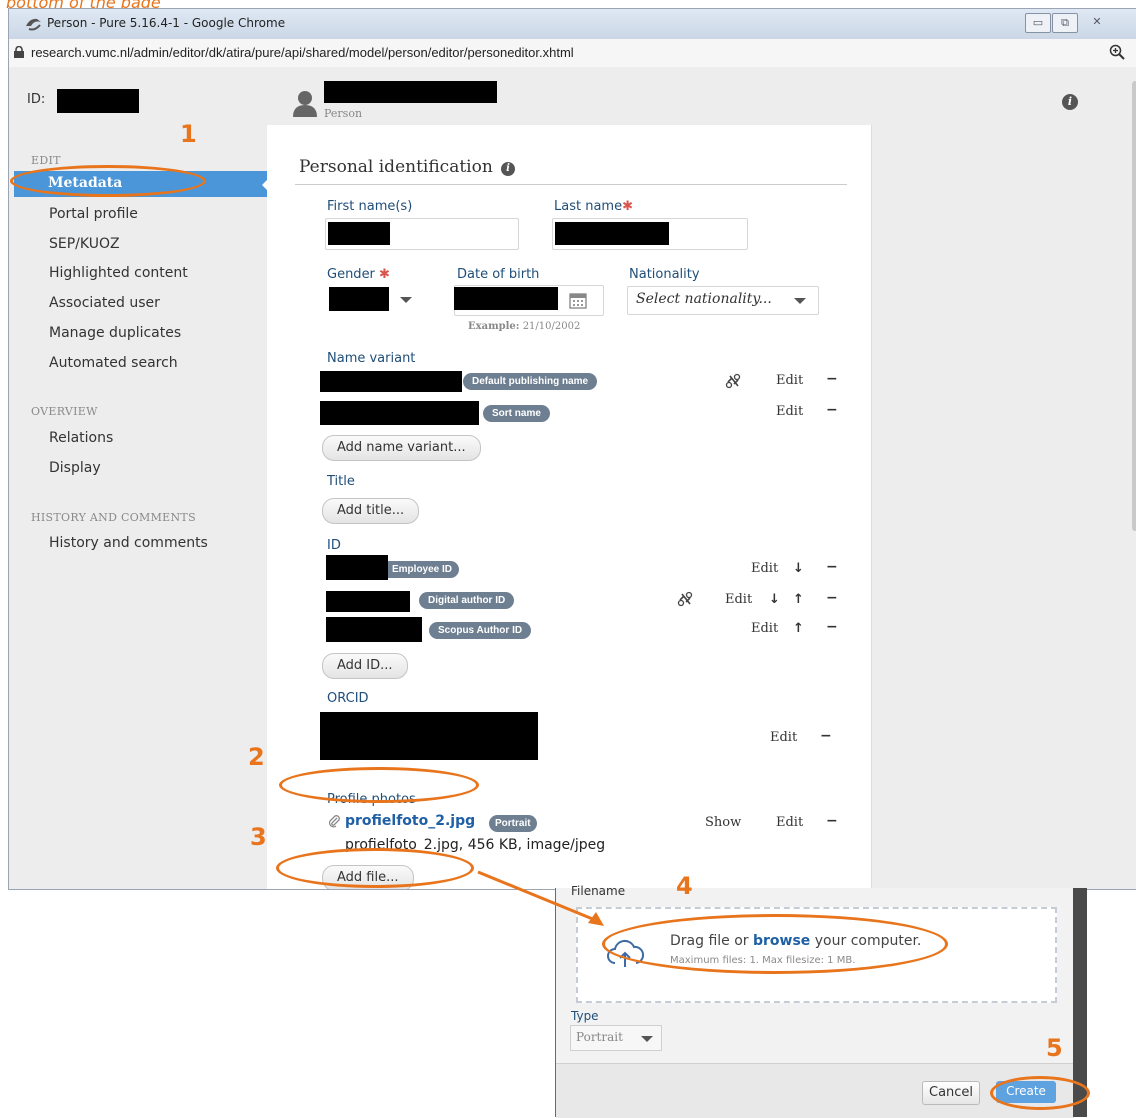  I want to click on dob-label: Date of birth, so click(498, 274).